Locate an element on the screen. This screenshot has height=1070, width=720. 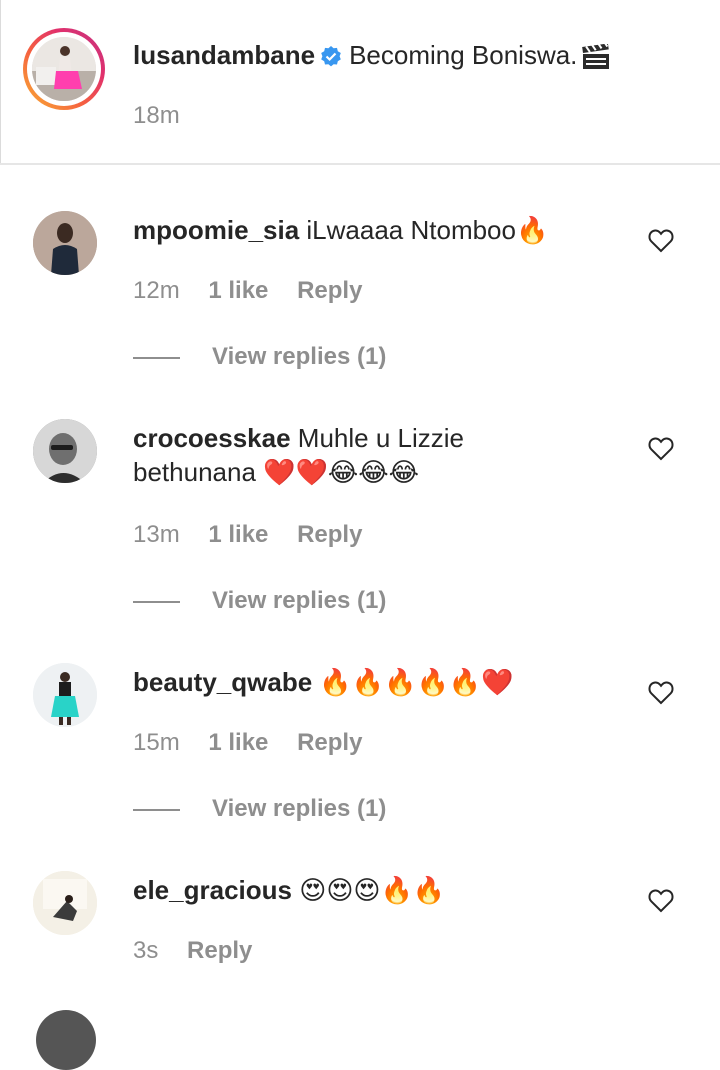
caption-text: Becoming Boniswa. is located at coordinates (463, 55).